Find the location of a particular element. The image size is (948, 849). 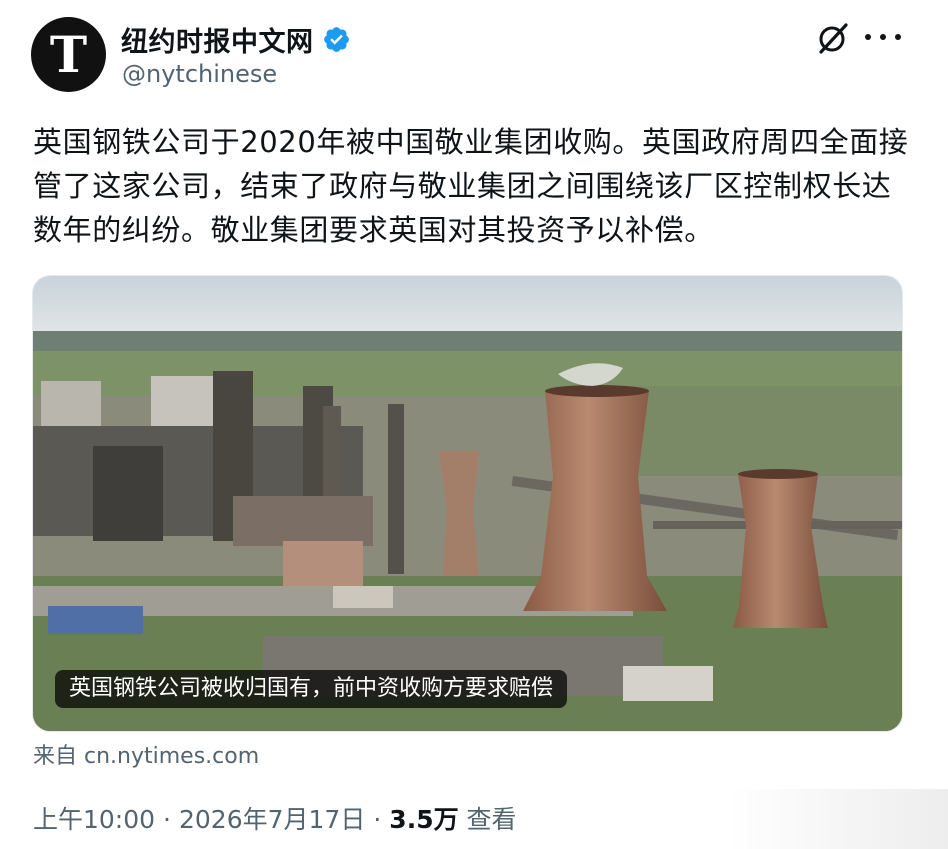

media-caption: 英国钢铁公司被收归国有，前中资收购方要求赔偿 is located at coordinates (311, 689).